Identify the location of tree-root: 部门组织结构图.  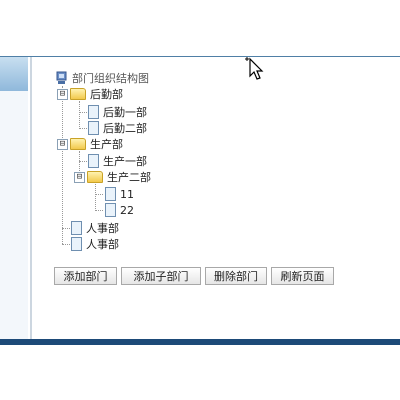
(102, 78).